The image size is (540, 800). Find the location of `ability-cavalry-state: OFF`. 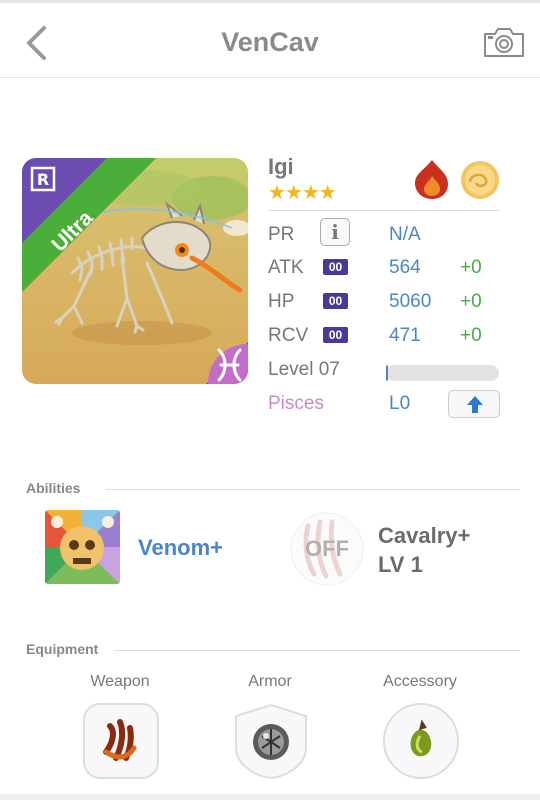

ability-cavalry-state: OFF is located at coordinates (327, 548).